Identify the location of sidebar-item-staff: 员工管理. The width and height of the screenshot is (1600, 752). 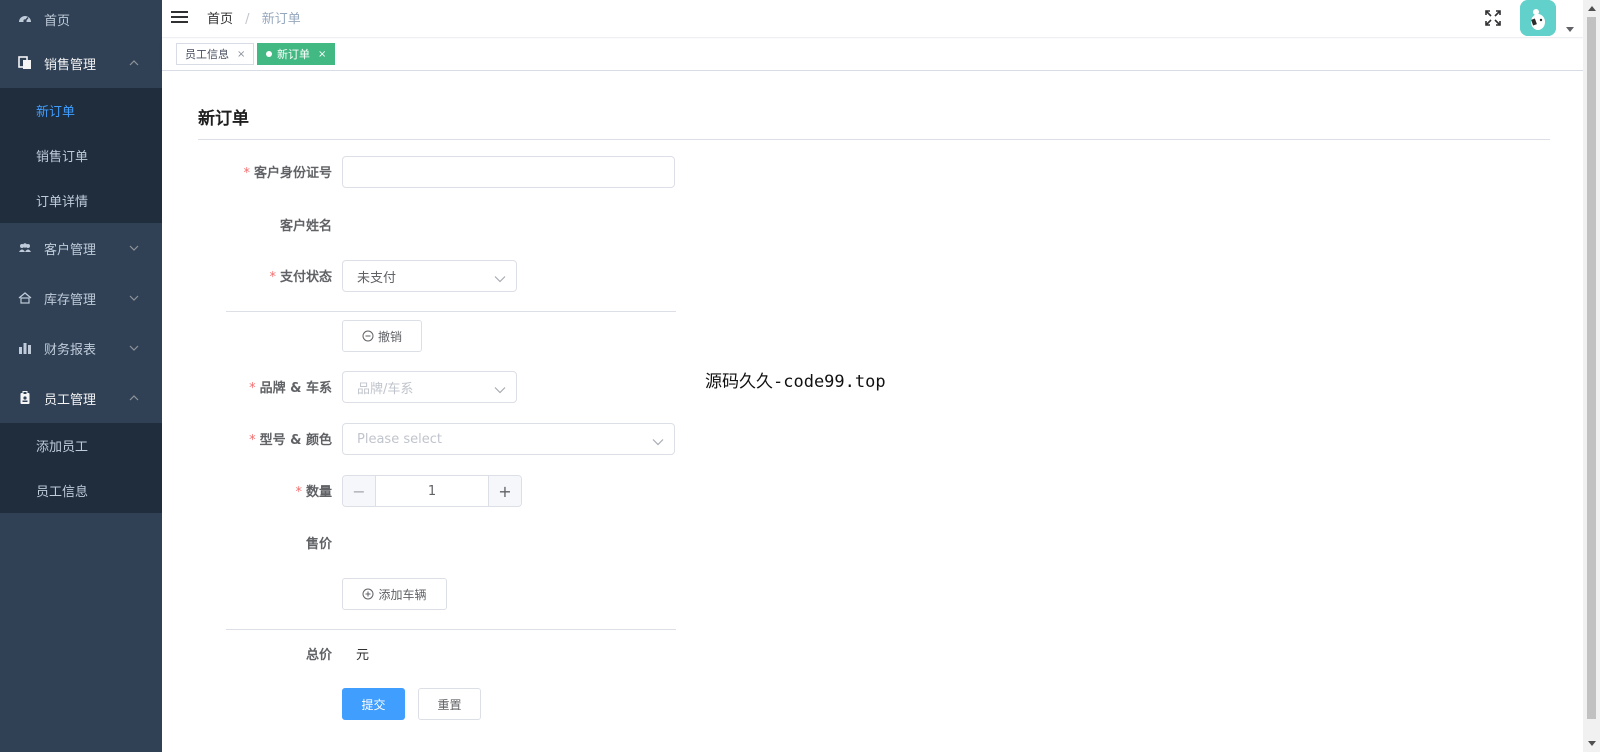
(81, 398).